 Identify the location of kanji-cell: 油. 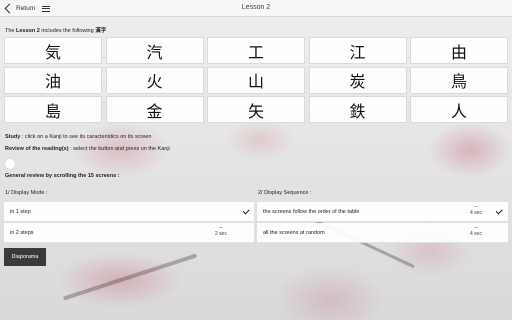
(53, 80).